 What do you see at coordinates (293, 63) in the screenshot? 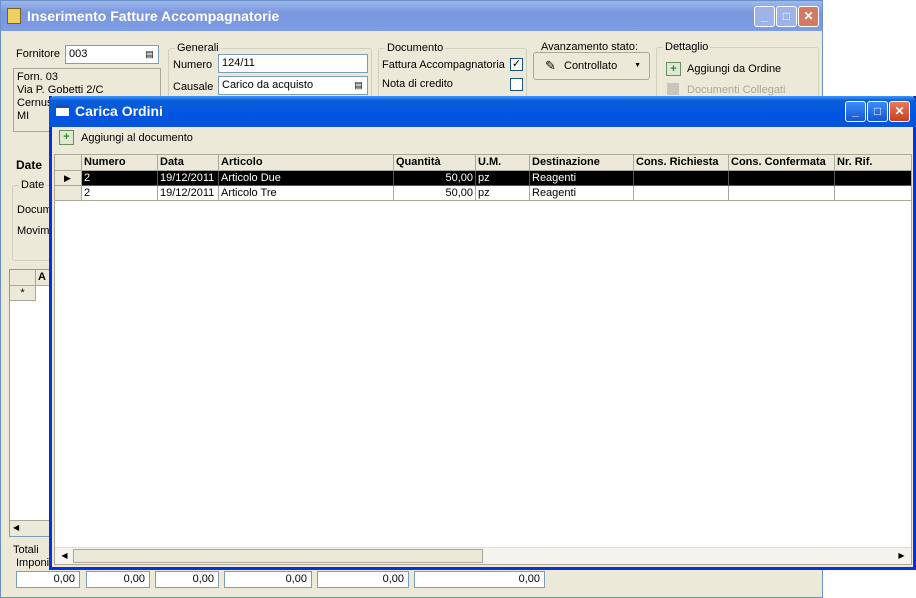
I see `numero-field: 124/11` at bounding box center [293, 63].